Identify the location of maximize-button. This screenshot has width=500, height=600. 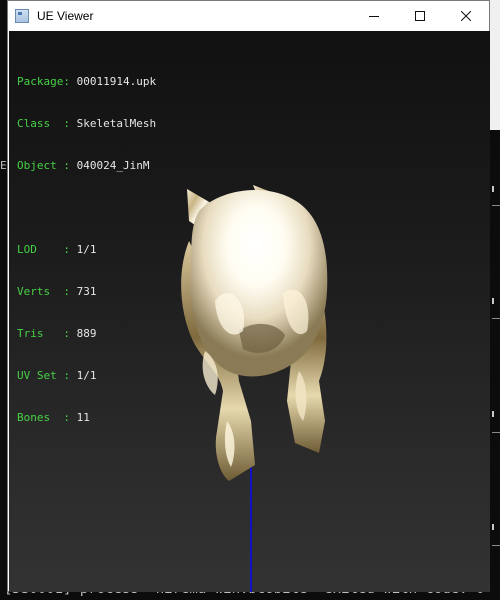
(420, 16).